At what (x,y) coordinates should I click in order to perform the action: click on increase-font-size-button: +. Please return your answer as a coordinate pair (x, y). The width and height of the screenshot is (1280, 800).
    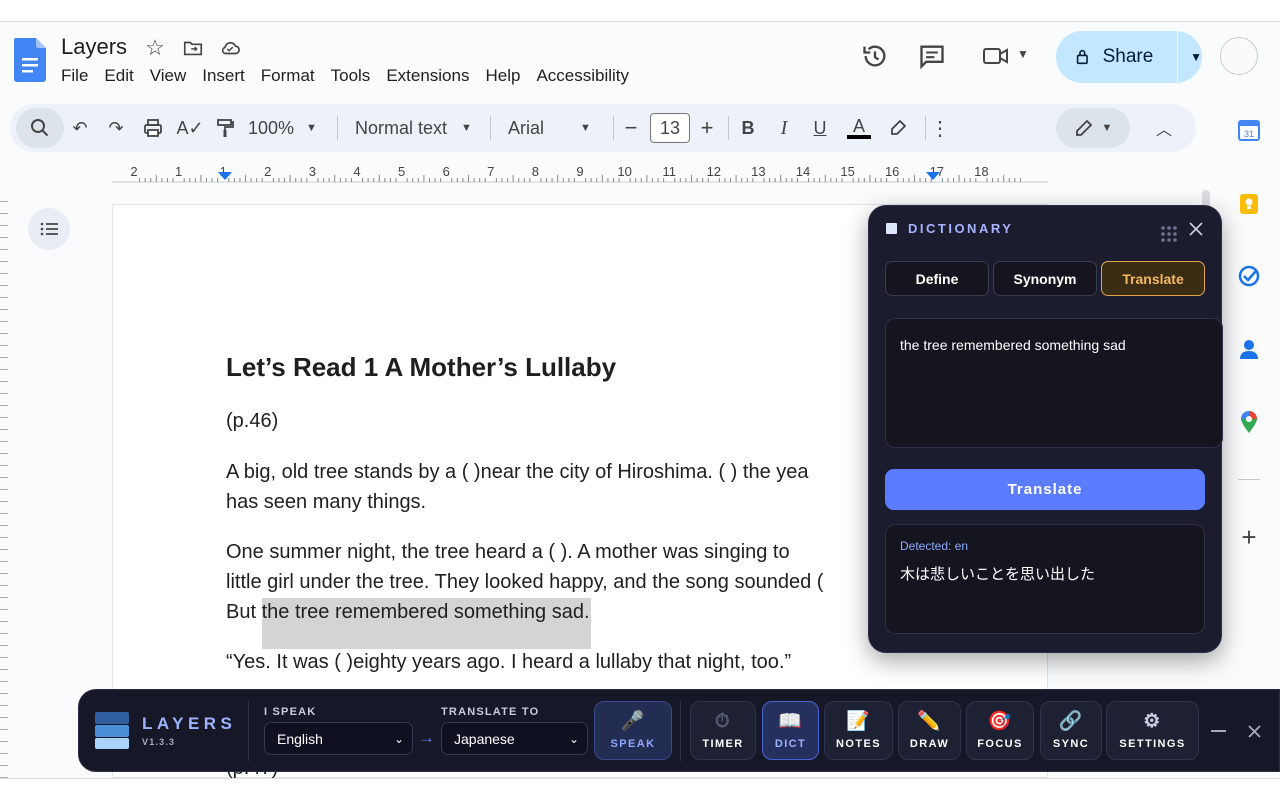
    Looking at the image, I should click on (707, 128).